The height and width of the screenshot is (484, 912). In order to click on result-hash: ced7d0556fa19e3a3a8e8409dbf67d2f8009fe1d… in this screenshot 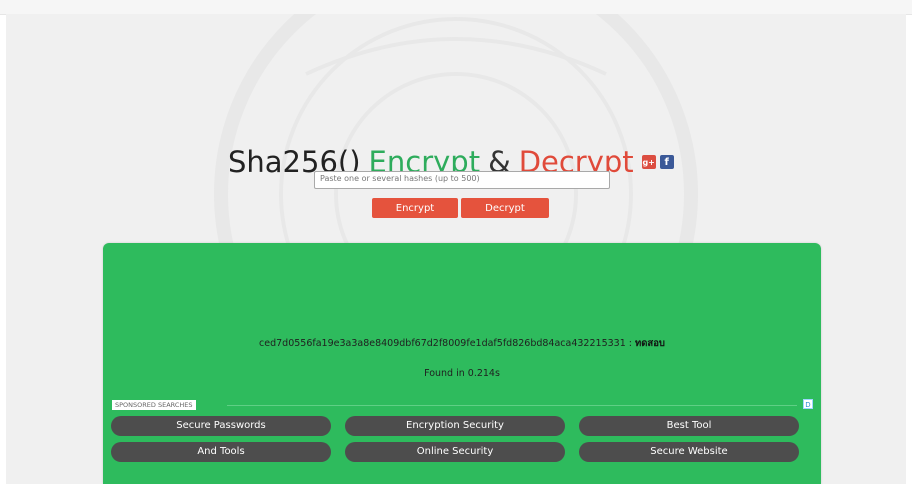, I will do `click(442, 343)`.